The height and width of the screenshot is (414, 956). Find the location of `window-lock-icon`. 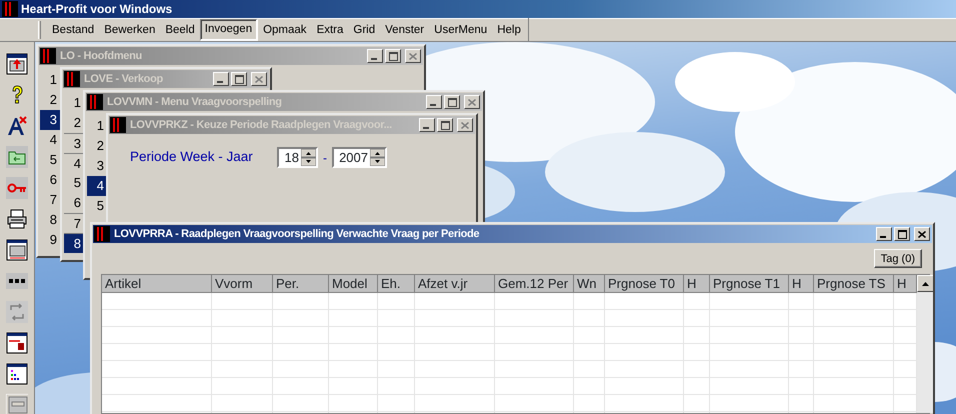

window-lock-icon is located at coordinates (17, 343).